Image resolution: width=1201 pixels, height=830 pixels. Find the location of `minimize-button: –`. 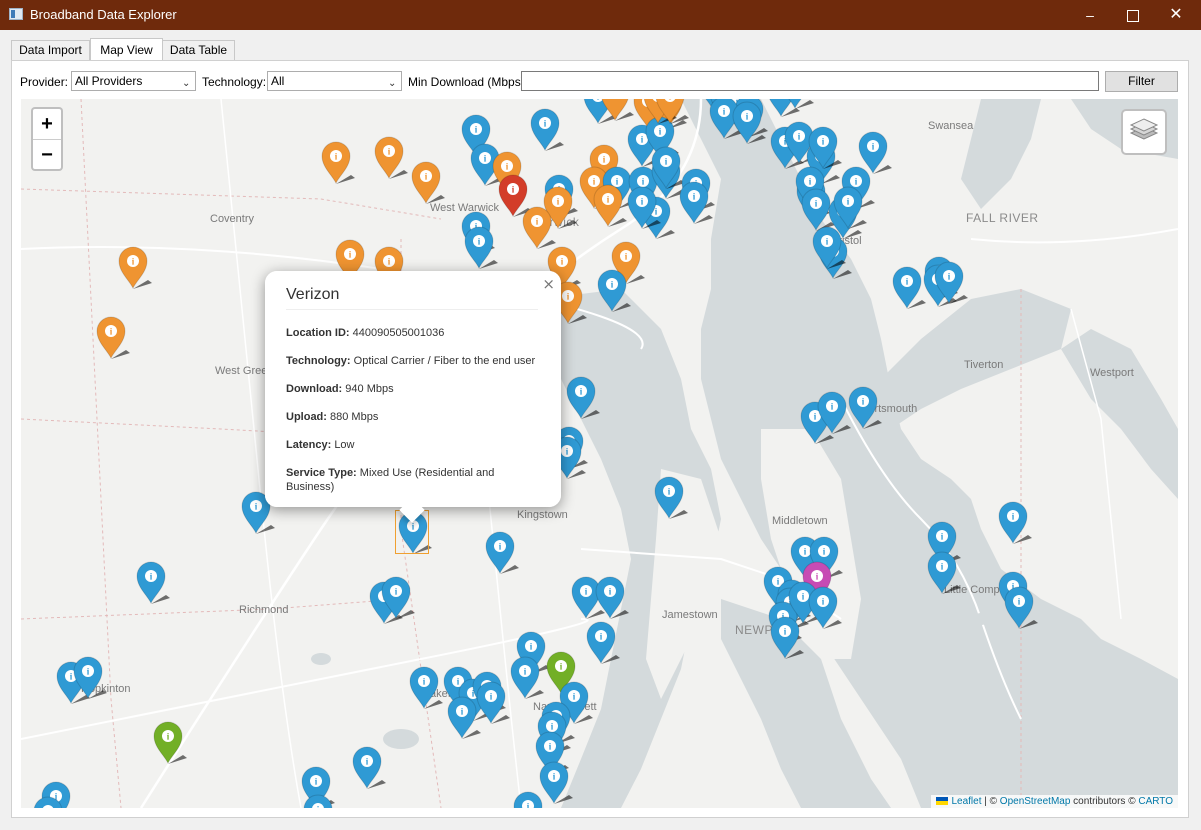

minimize-button: – is located at coordinates (1090, 15).